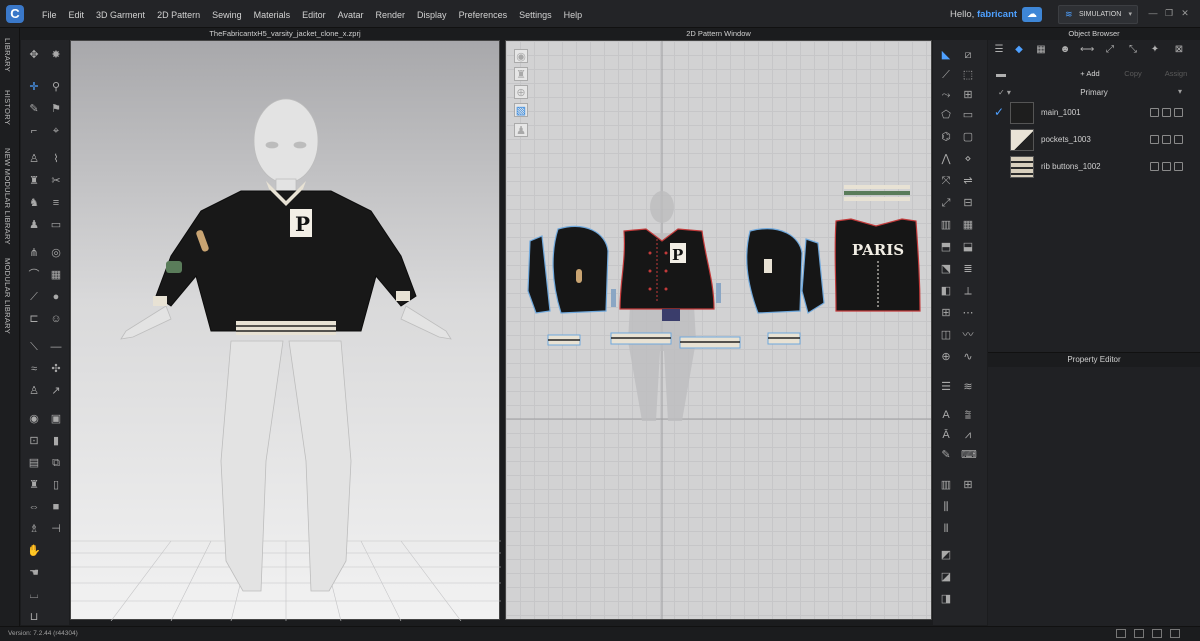 Image resolution: width=1200 pixels, height=641 pixels. I want to click on arrow-icon: ↗, so click(56, 391).